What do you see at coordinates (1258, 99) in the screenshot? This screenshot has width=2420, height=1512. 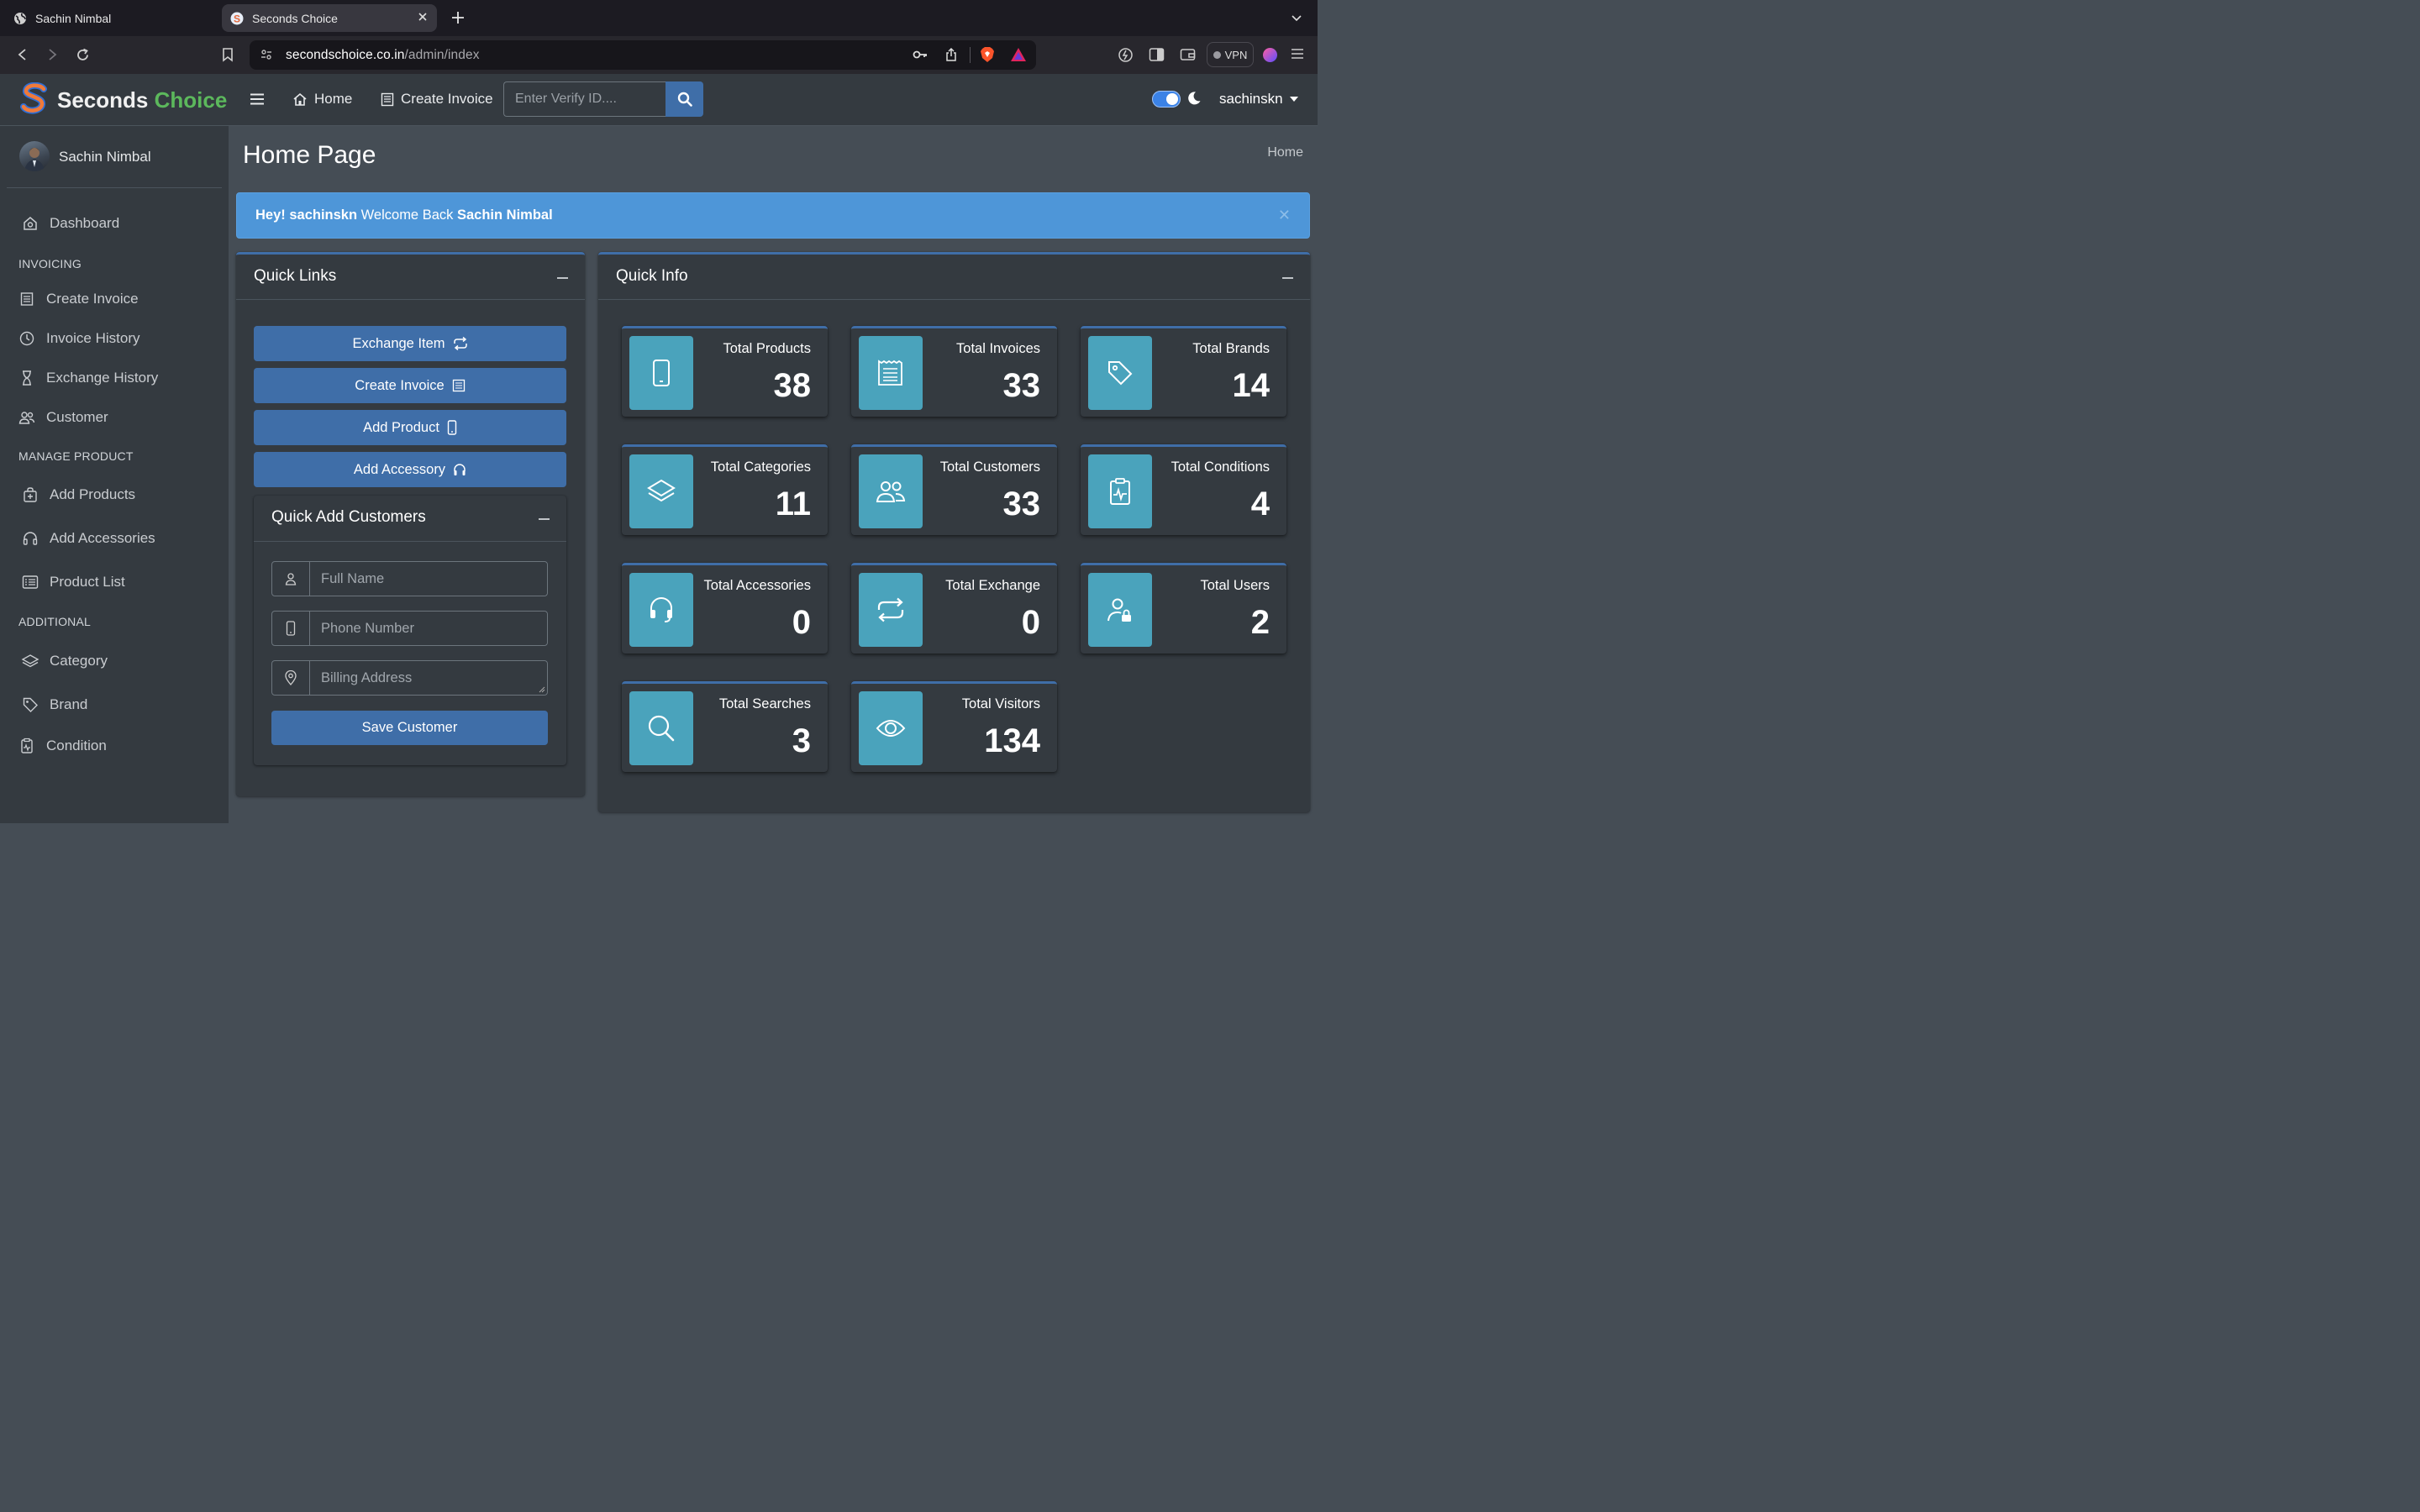 I see `account-dropdown: sachinskn` at bounding box center [1258, 99].